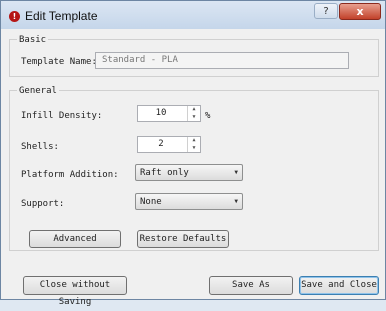 The height and width of the screenshot is (311, 386). What do you see at coordinates (164, 173) in the screenshot?
I see `platform-addition-value: Raft only` at bounding box center [164, 173].